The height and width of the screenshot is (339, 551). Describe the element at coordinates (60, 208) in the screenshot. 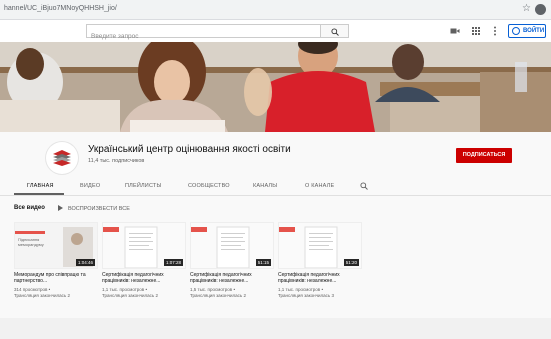

I see `play-icon` at that location.